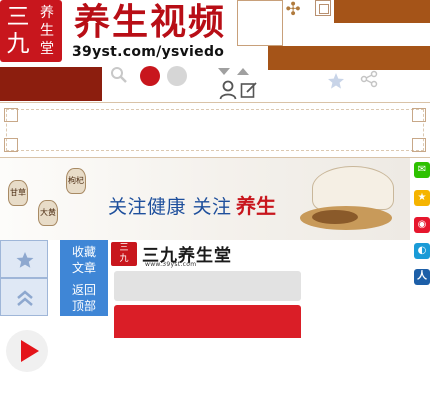  Describe the element at coordinates (119, 75) in the screenshot. I see `search-icon` at that location.